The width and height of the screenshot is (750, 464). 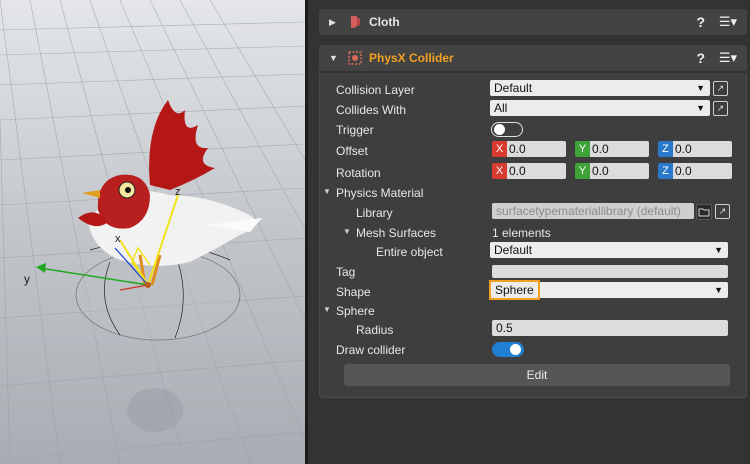 I want to click on collides-with-label: Collides With, so click(x=371, y=110).